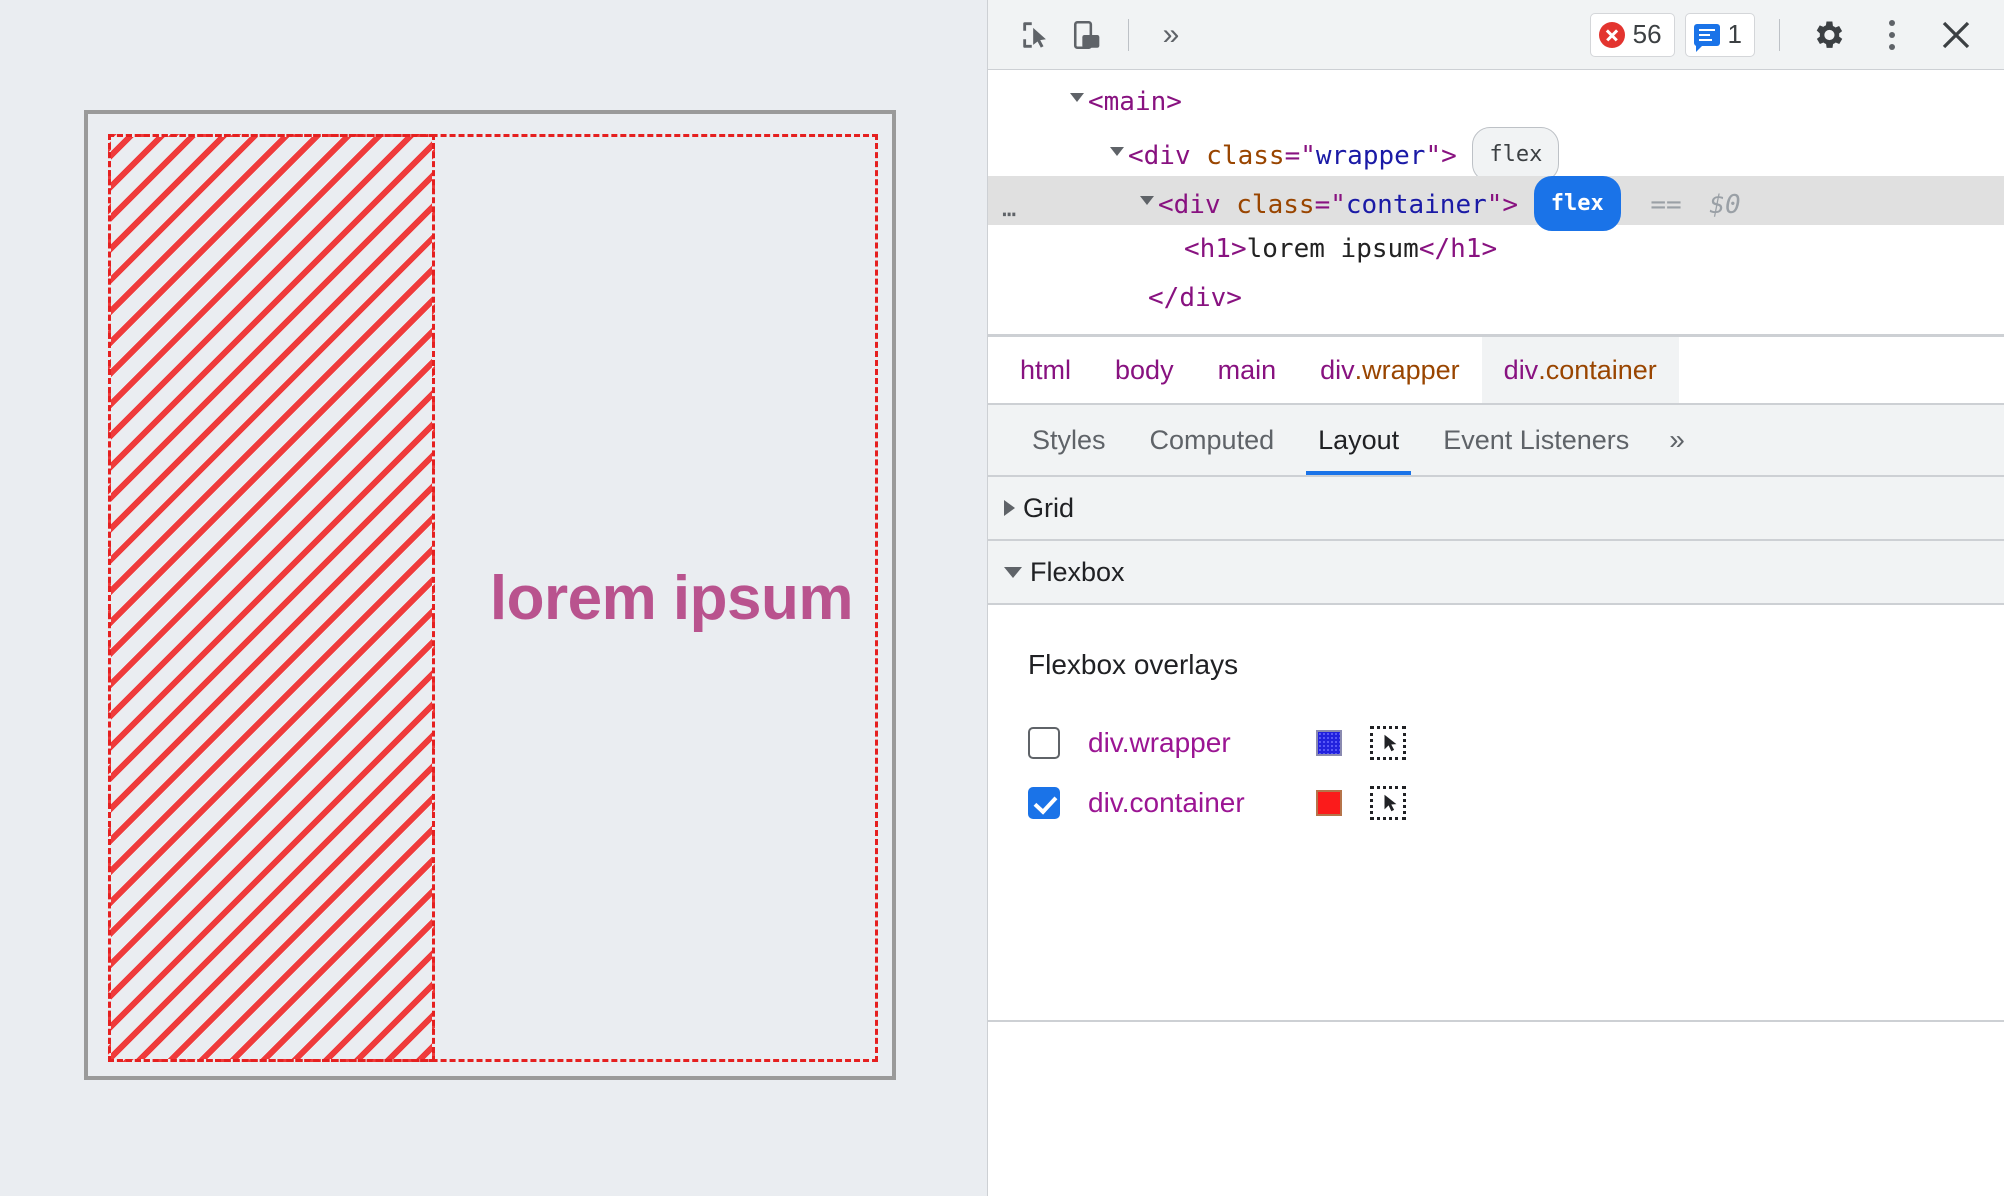 This screenshot has height=1196, width=2004. What do you see at coordinates (1069, 440) in the screenshot?
I see `tab-styles: Styles` at bounding box center [1069, 440].